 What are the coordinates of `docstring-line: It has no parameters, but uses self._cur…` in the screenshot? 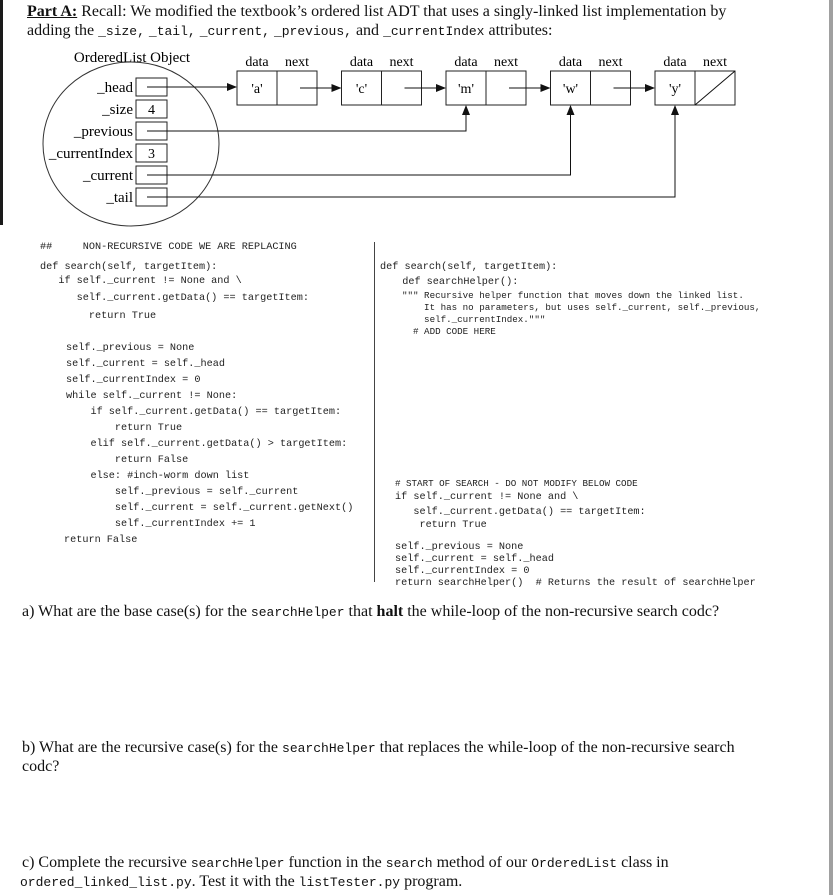 It's located at (581, 307).